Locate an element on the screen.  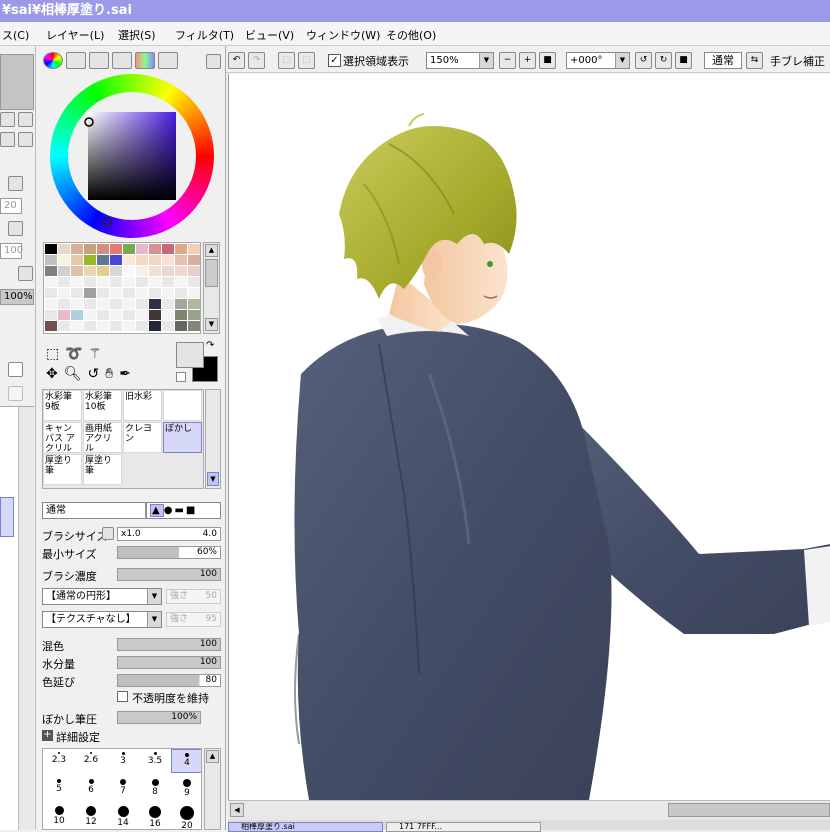
brush-size-field: x1.0 4.0 is located at coordinates (169, 534).